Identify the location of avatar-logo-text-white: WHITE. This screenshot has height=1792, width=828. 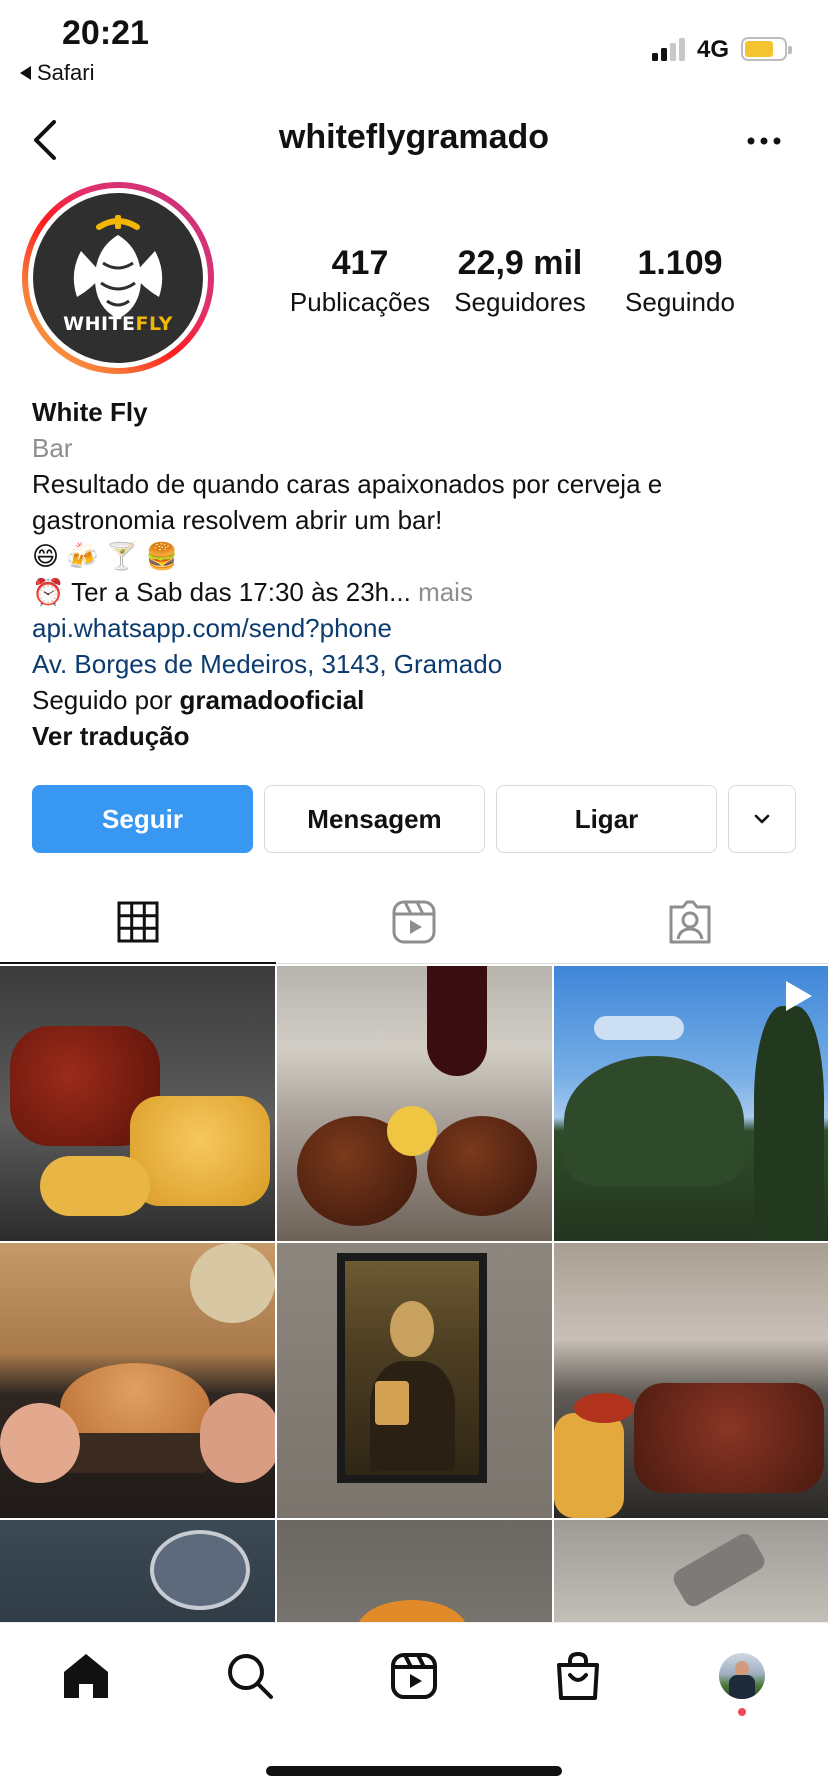
(99, 324).